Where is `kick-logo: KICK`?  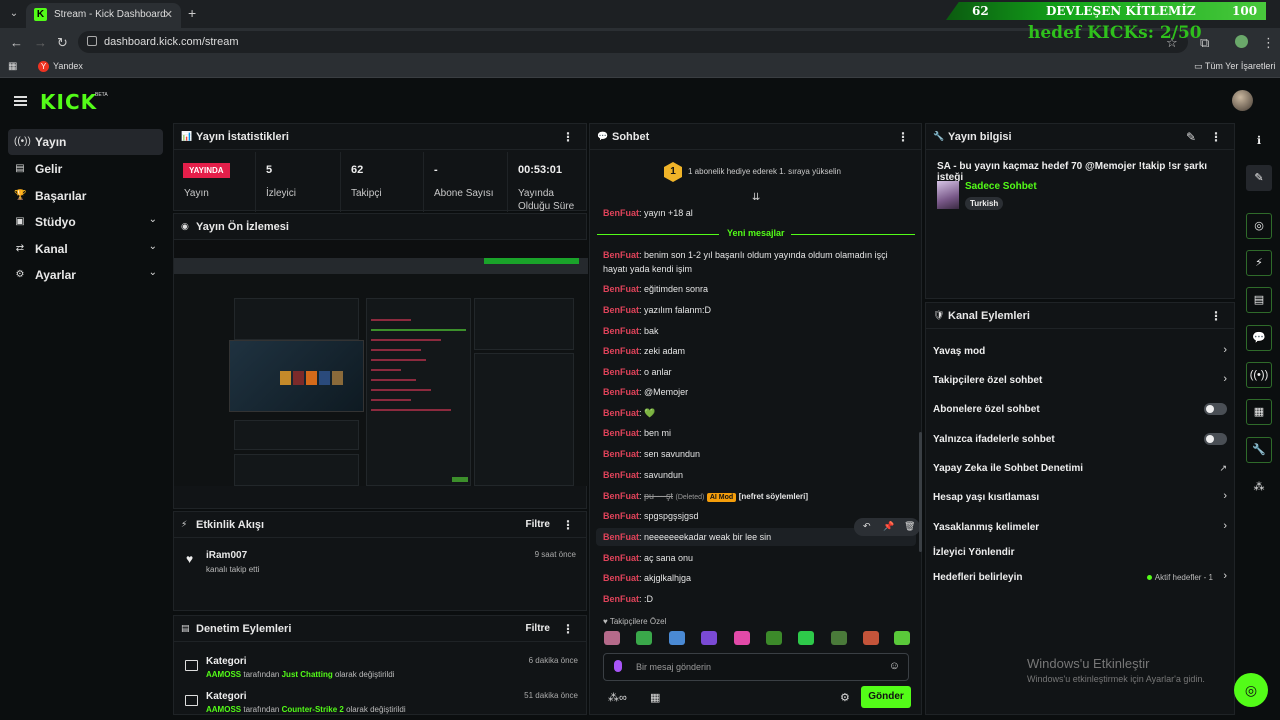 kick-logo: KICK is located at coordinates (68, 102).